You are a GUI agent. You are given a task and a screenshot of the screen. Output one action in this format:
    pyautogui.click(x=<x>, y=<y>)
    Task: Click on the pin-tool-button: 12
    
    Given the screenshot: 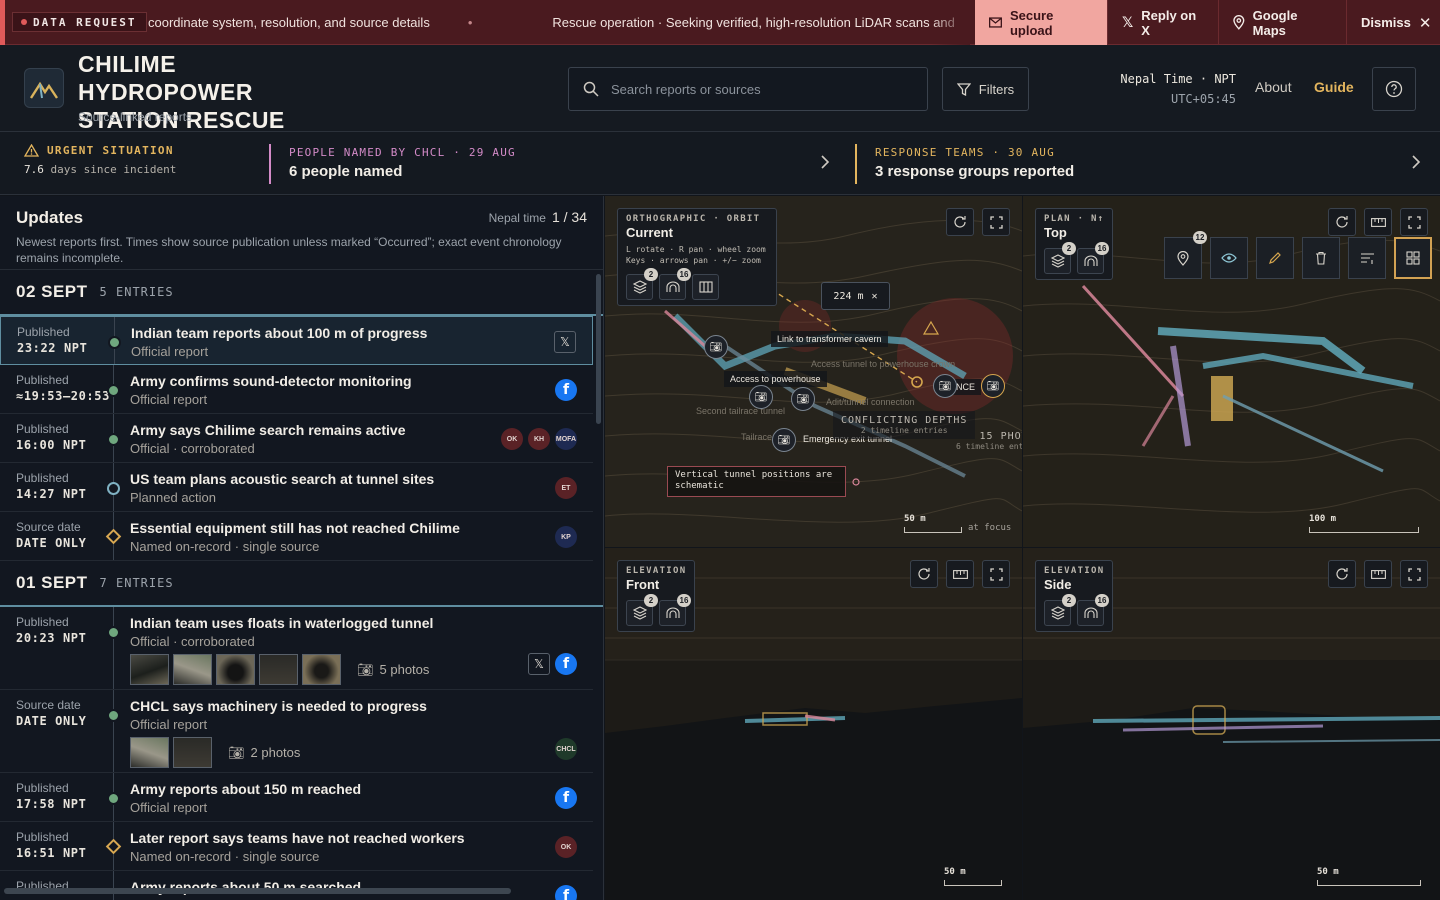 What is the action you would take?
    pyautogui.click(x=1185, y=255)
    